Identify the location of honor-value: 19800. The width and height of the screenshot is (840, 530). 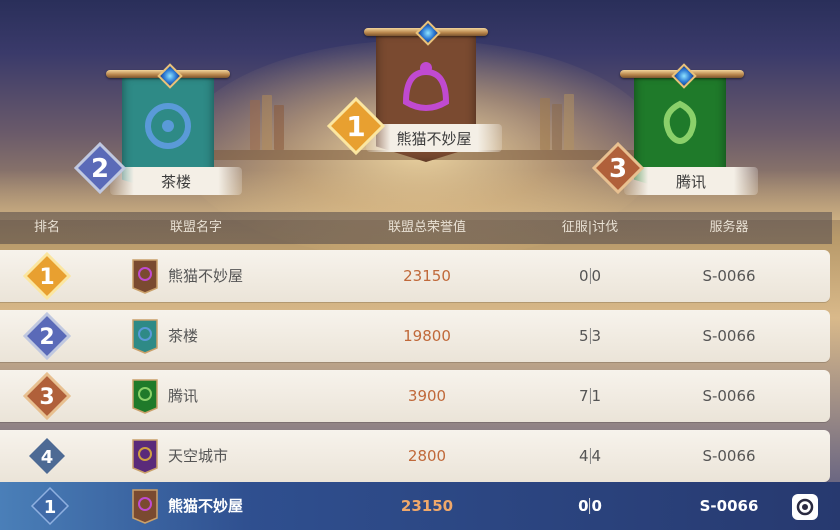
(427, 336).